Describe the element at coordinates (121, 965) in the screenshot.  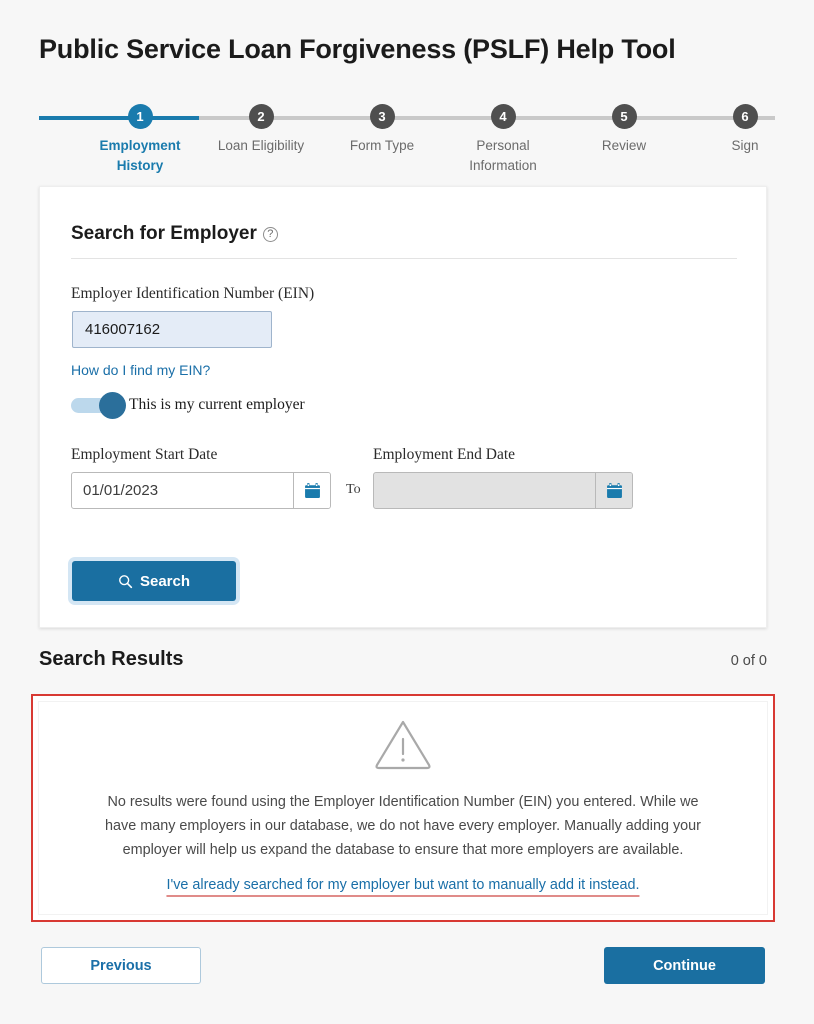
I see `previous-button: Previous` at that location.